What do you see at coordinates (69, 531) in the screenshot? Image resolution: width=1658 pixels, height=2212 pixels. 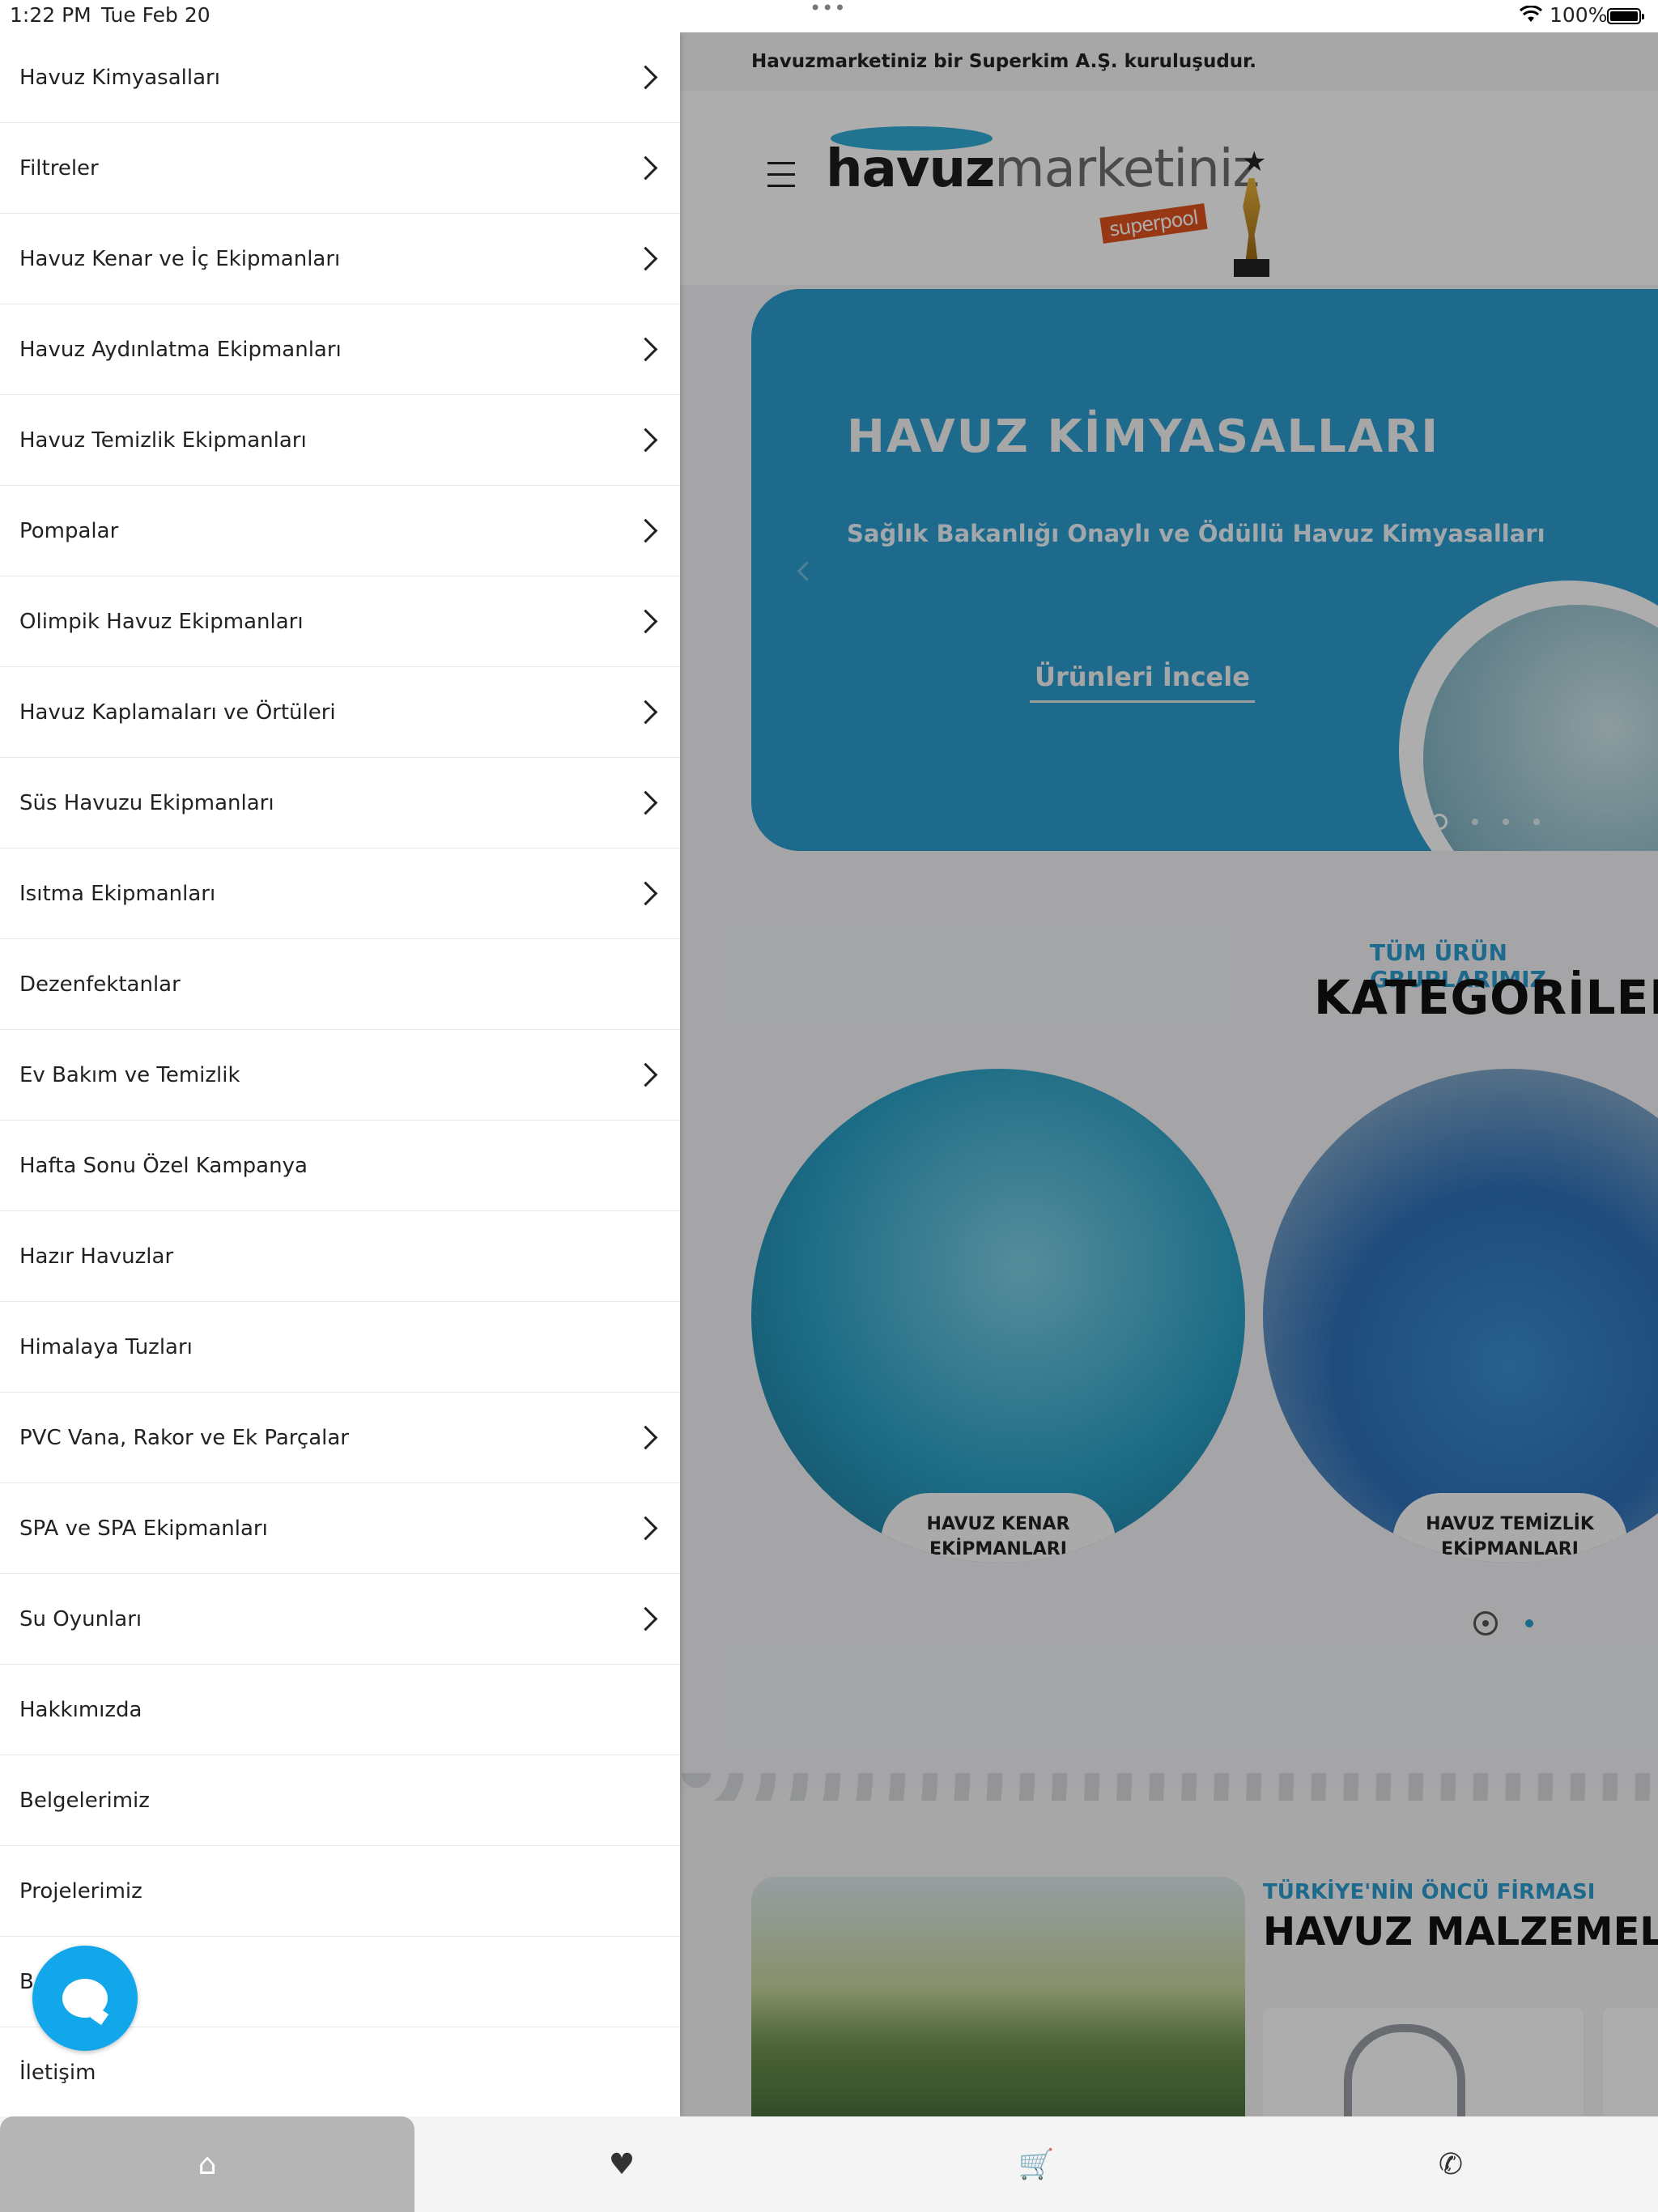 I see `drawer-item-label: Pompalar` at bounding box center [69, 531].